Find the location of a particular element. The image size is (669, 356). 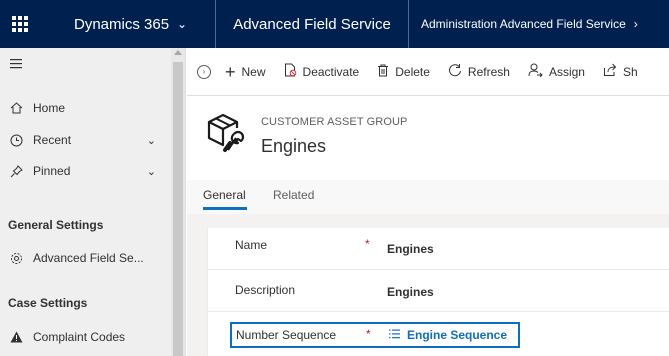

new-button: + New is located at coordinates (245, 71).